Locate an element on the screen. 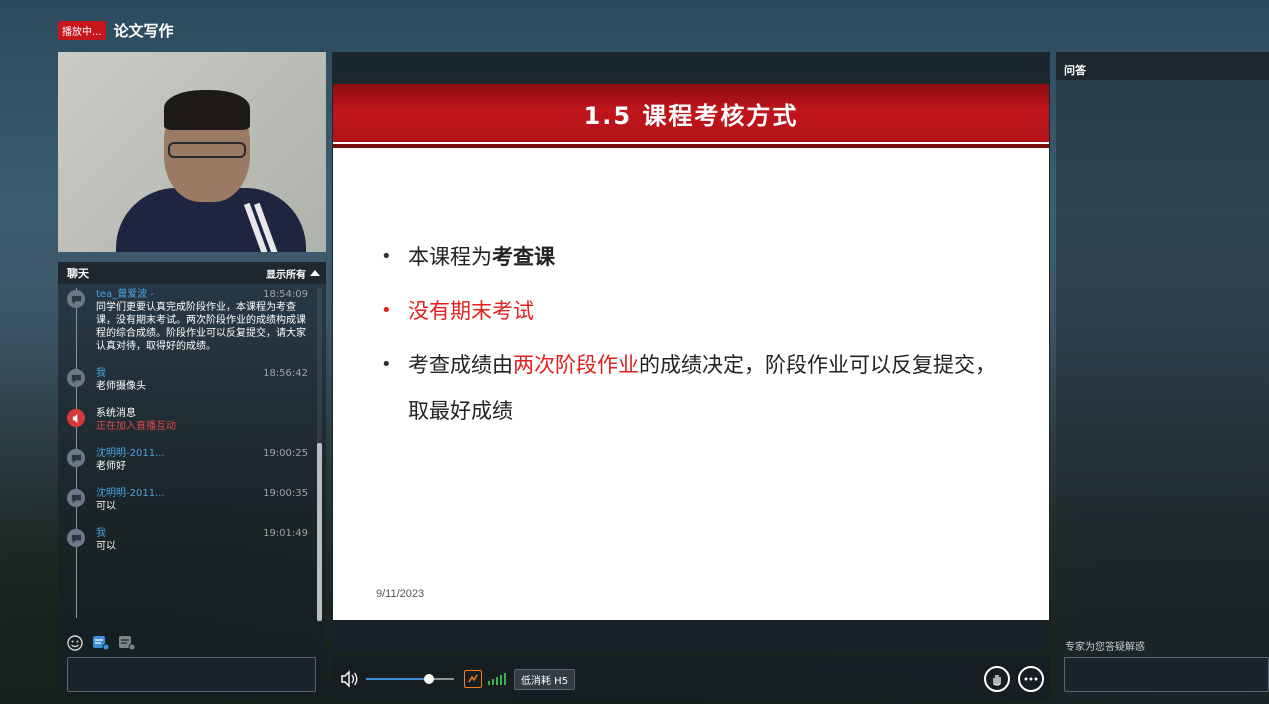 This screenshot has height=704, width=1269. emoji-icon is located at coordinates (75, 643).